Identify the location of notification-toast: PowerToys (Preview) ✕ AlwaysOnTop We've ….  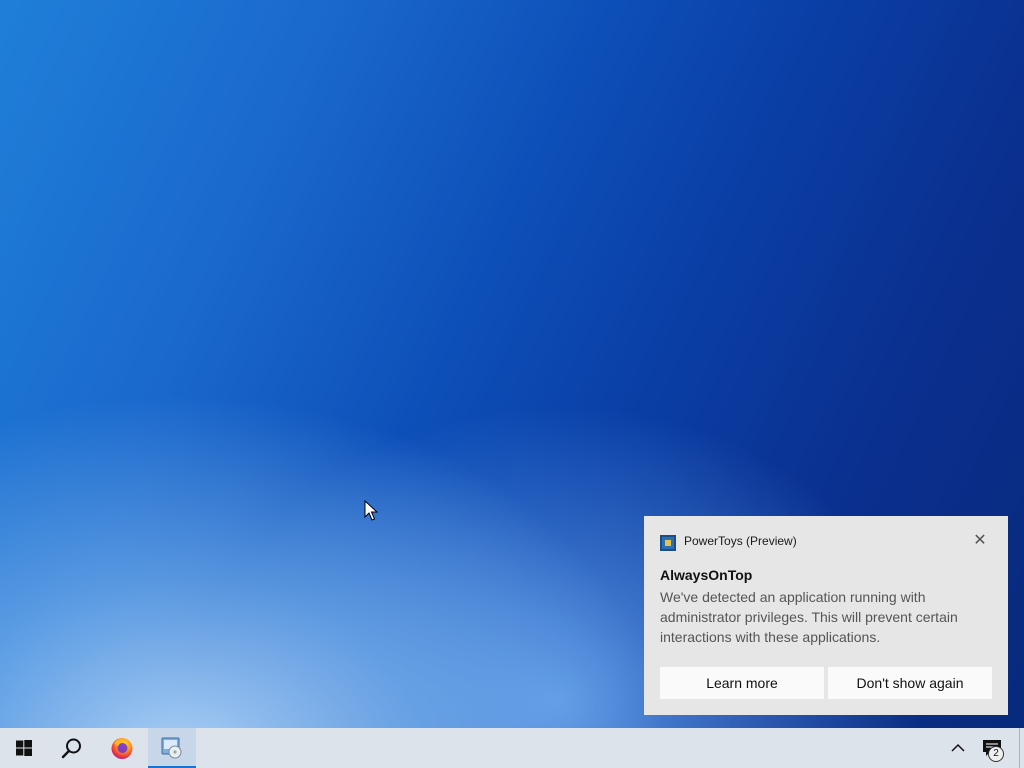
(826, 615).